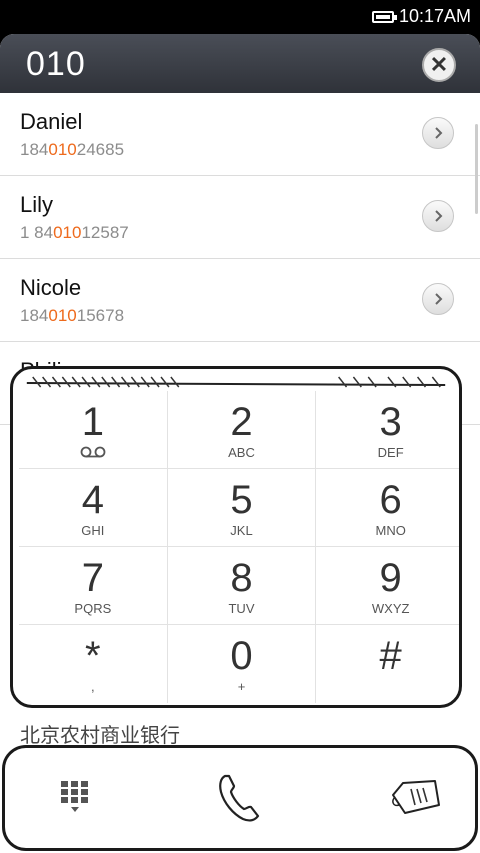 Image resolution: width=480 pixels, height=853 pixels. I want to click on dial-key-2: 2 ABC, so click(242, 430).